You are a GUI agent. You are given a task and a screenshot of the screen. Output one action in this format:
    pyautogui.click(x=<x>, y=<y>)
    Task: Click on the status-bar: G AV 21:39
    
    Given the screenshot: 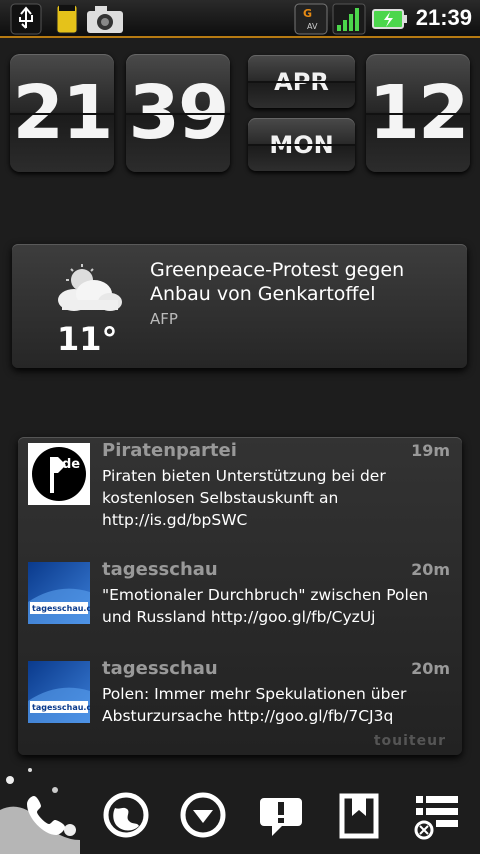 What is the action you would take?
    pyautogui.click(x=240, y=19)
    